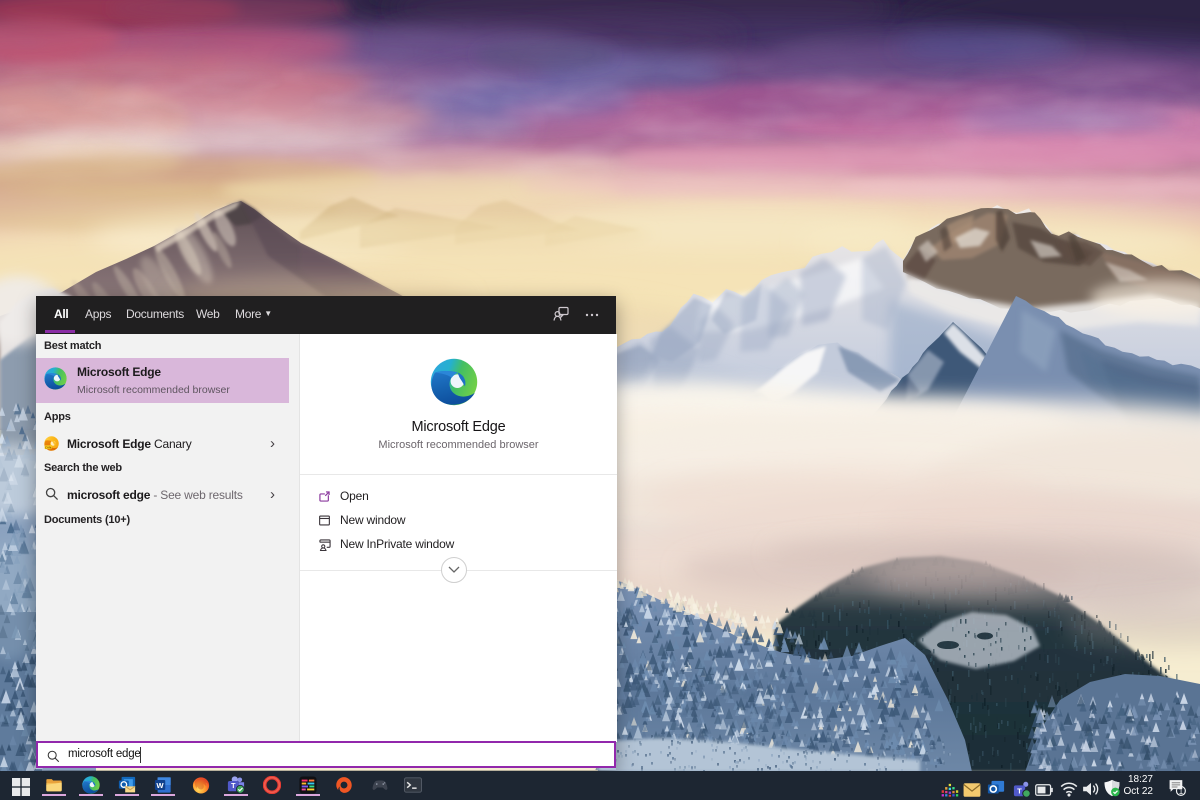 The image size is (1200, 800). What do you see at coordinates (1181, 791) in the screenshot?
I see `svg-text: 1` at bounding box center [1181, 791].